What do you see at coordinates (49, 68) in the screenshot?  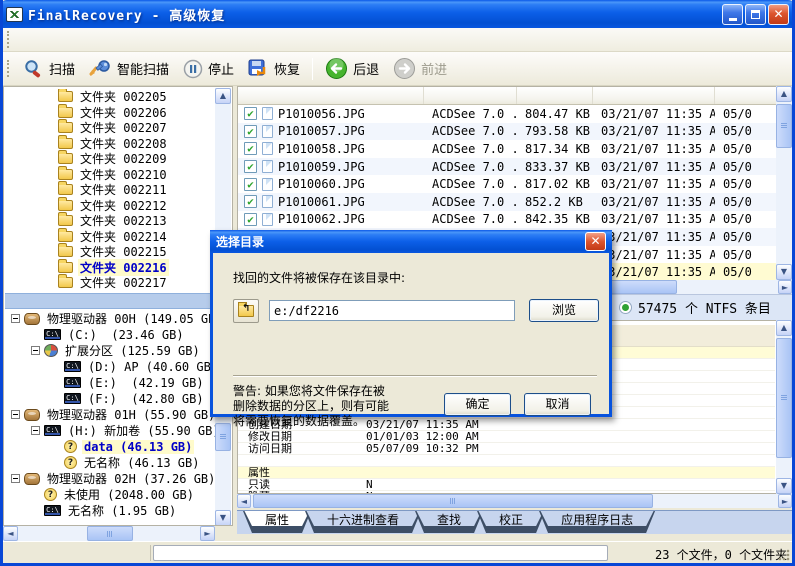 I see `scan-button: 扫描` at bounding box center [49, 68].